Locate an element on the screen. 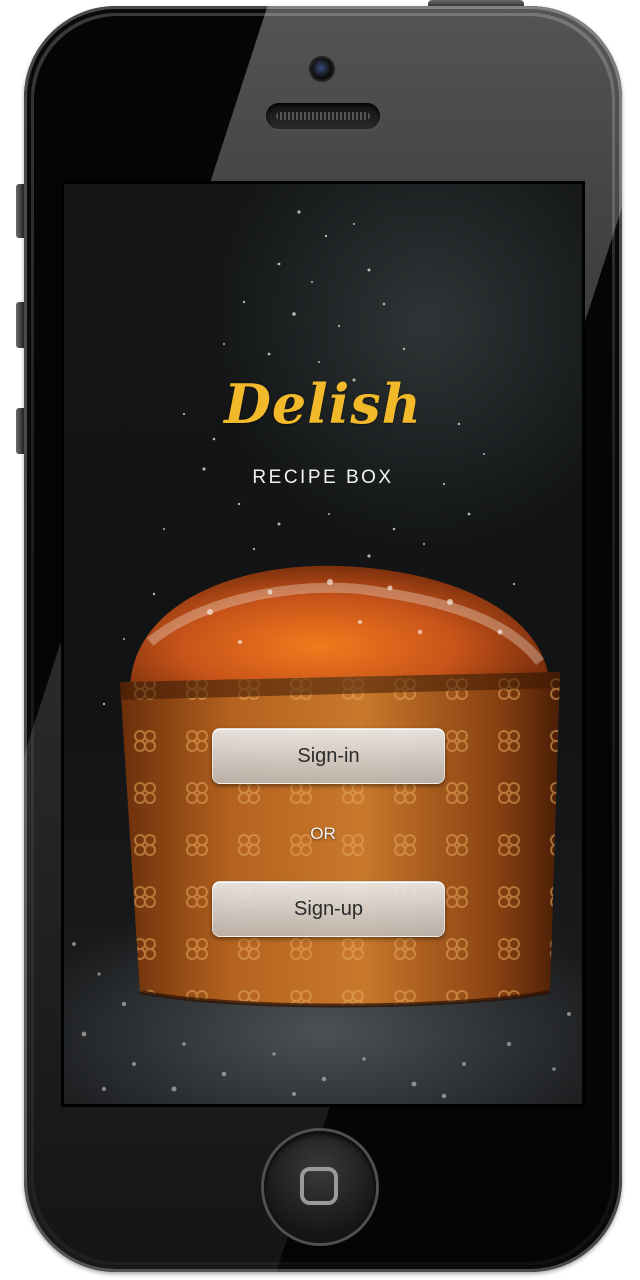 The height and width of the screenshot is (1280, 640). or-separator: OR is located at coordinates (323, 833).